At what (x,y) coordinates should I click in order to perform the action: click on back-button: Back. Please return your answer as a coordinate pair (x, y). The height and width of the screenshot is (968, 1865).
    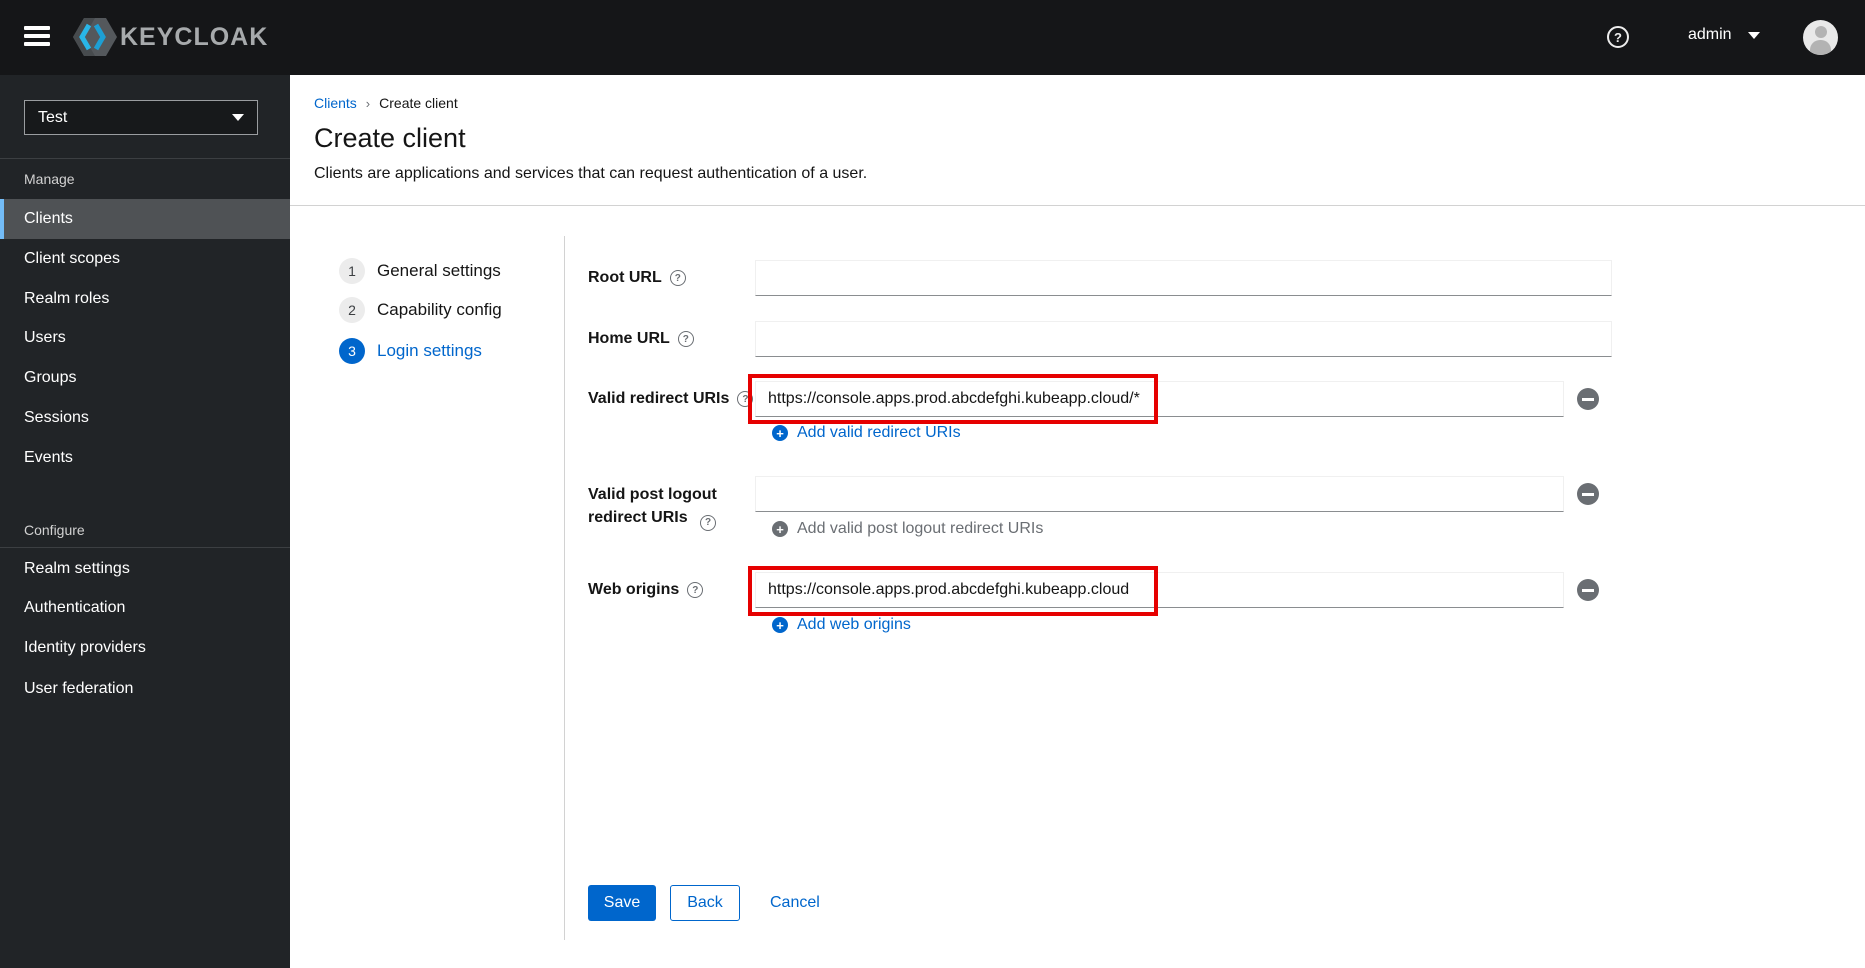
    Looking at the image, I should click on (705, 903).